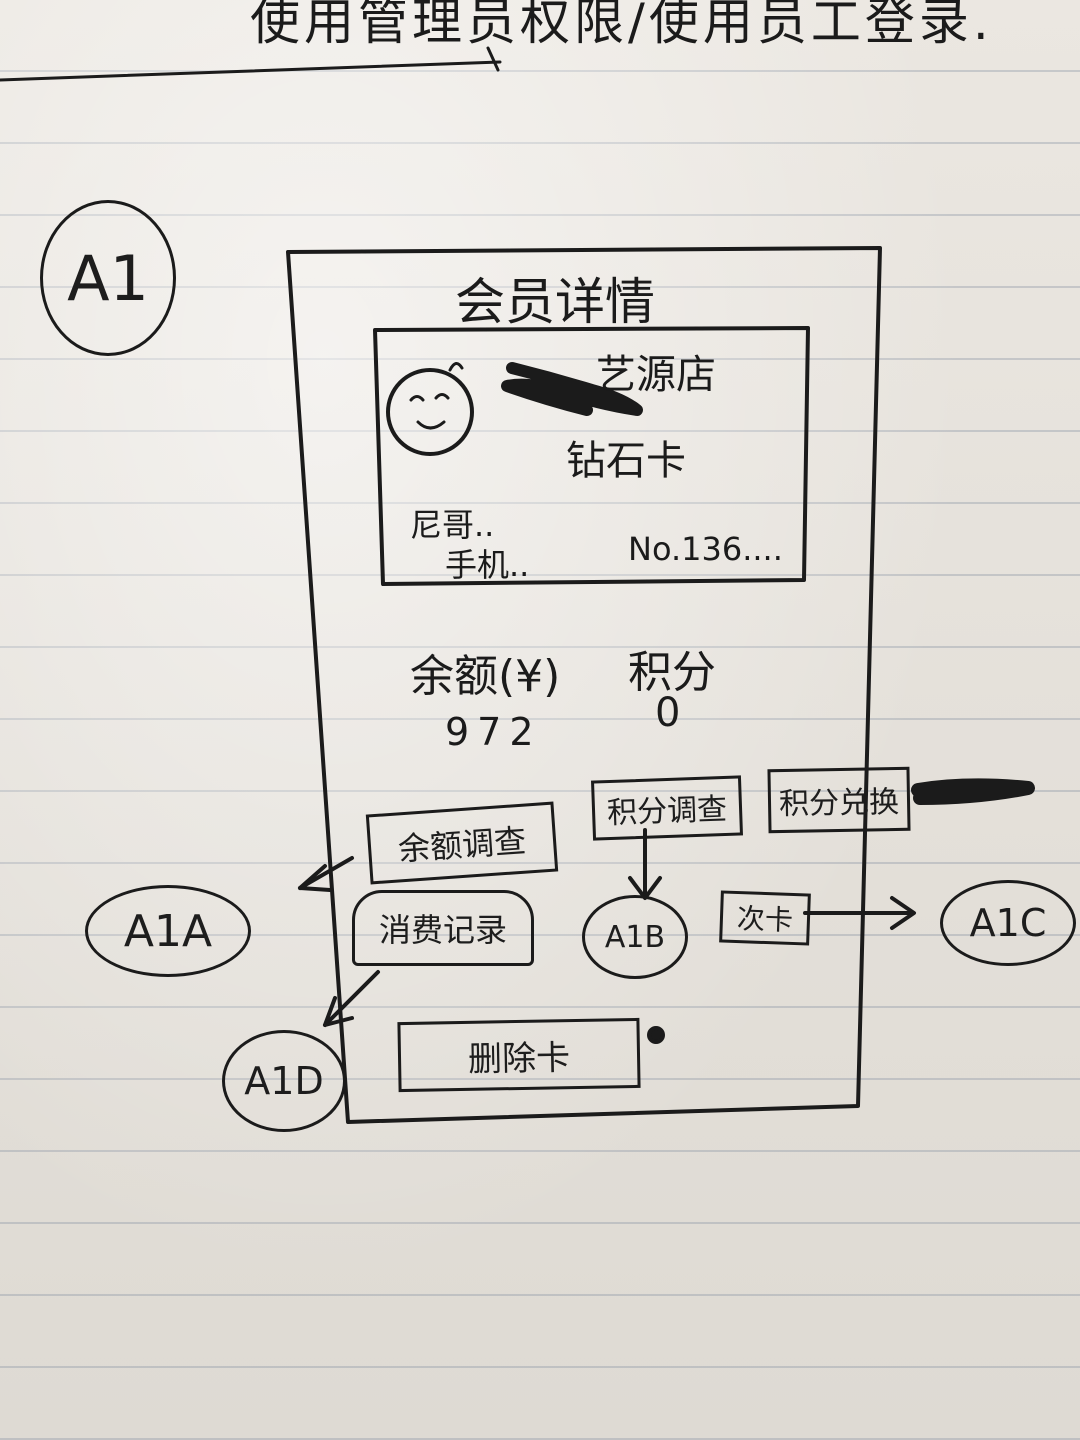 This screenshot has width=1080, height=1440. What do you see at coordinates (430, 412) in the screenshot?
I see `avatar-face` at bounding box center [430, 412].